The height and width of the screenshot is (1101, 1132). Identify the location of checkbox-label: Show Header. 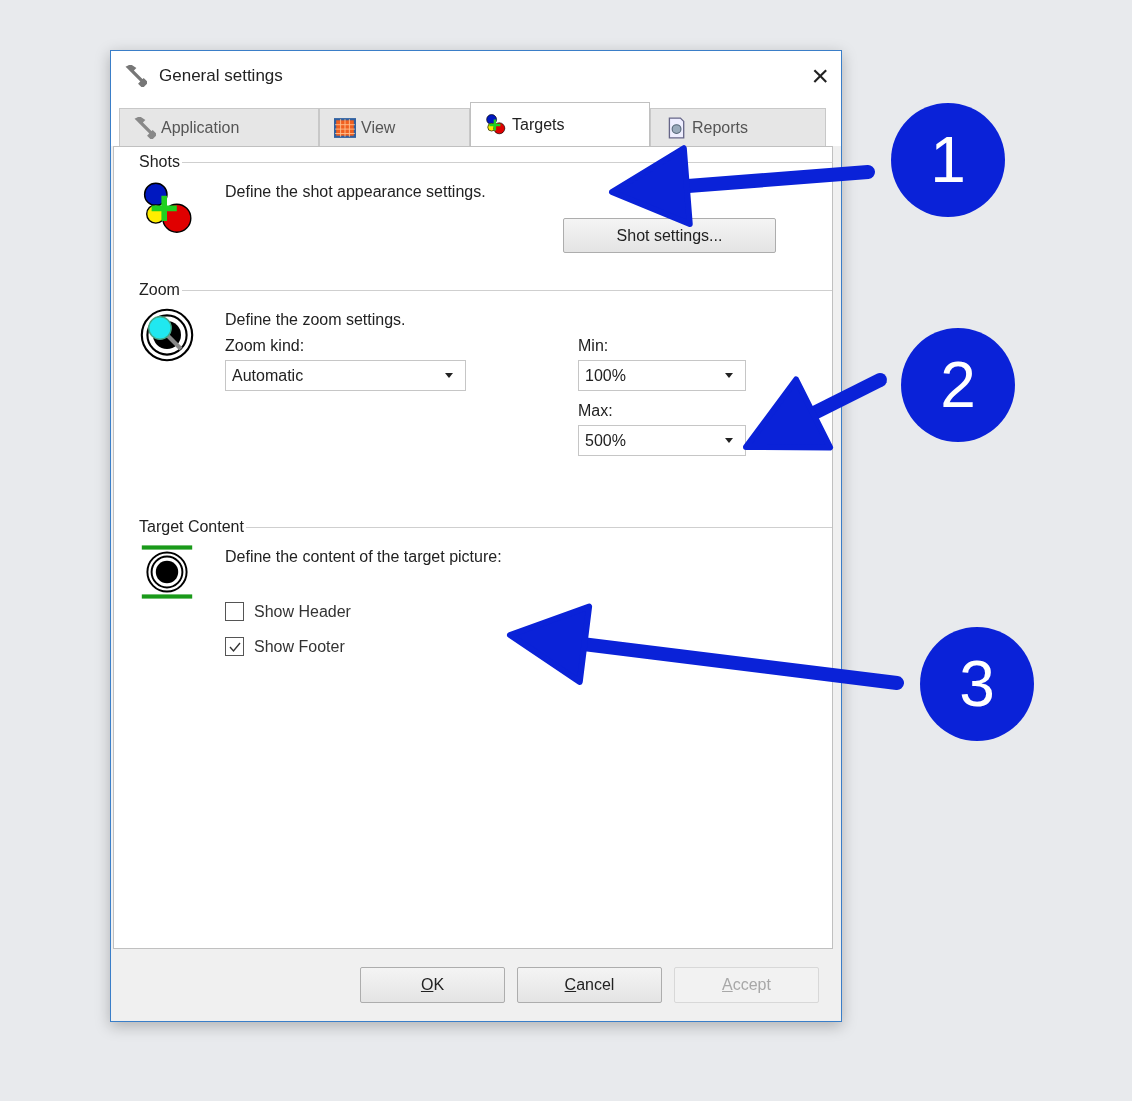
(302, 611).